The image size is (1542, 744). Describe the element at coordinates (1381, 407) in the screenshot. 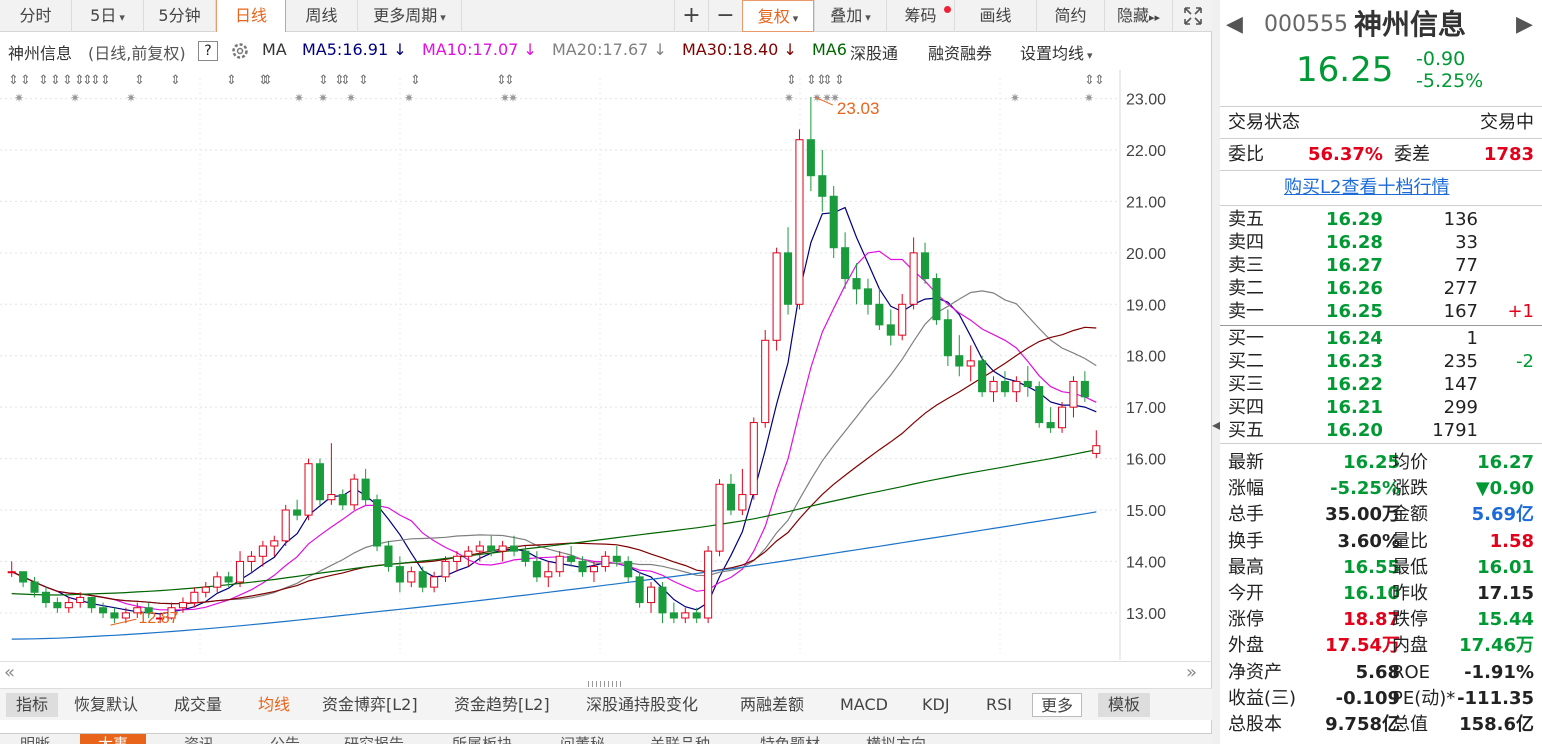

I see `bid-row: 买四 16.21 299` at that location.